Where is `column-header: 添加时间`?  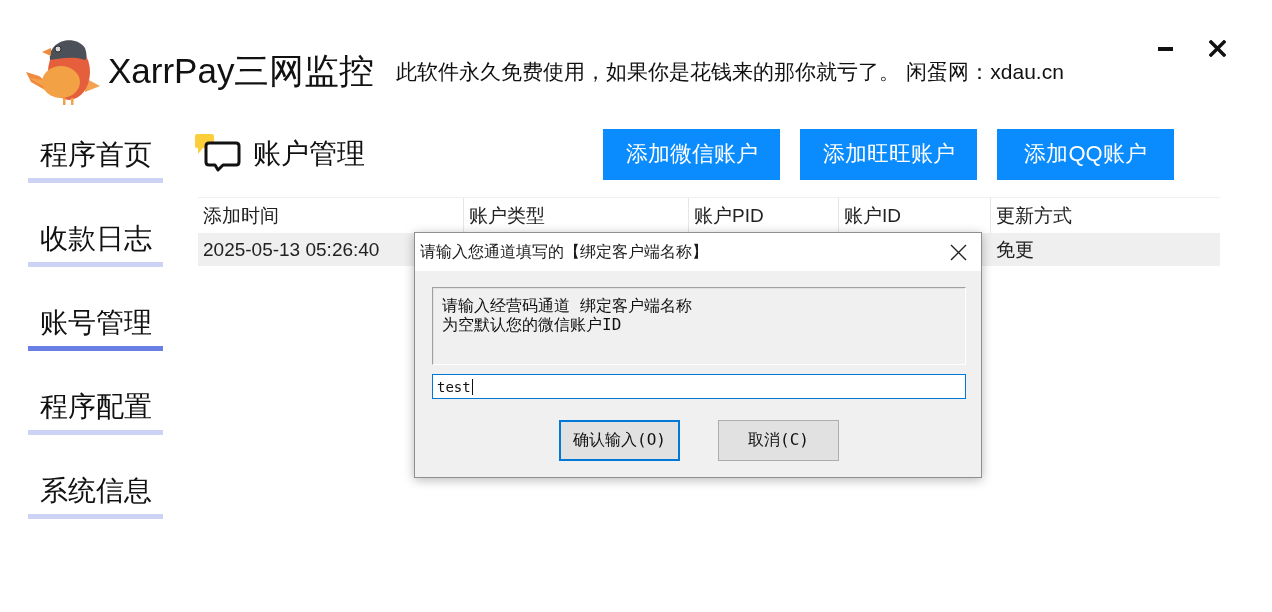
column-header: 添加时间 is located at coordinates (241, 216).